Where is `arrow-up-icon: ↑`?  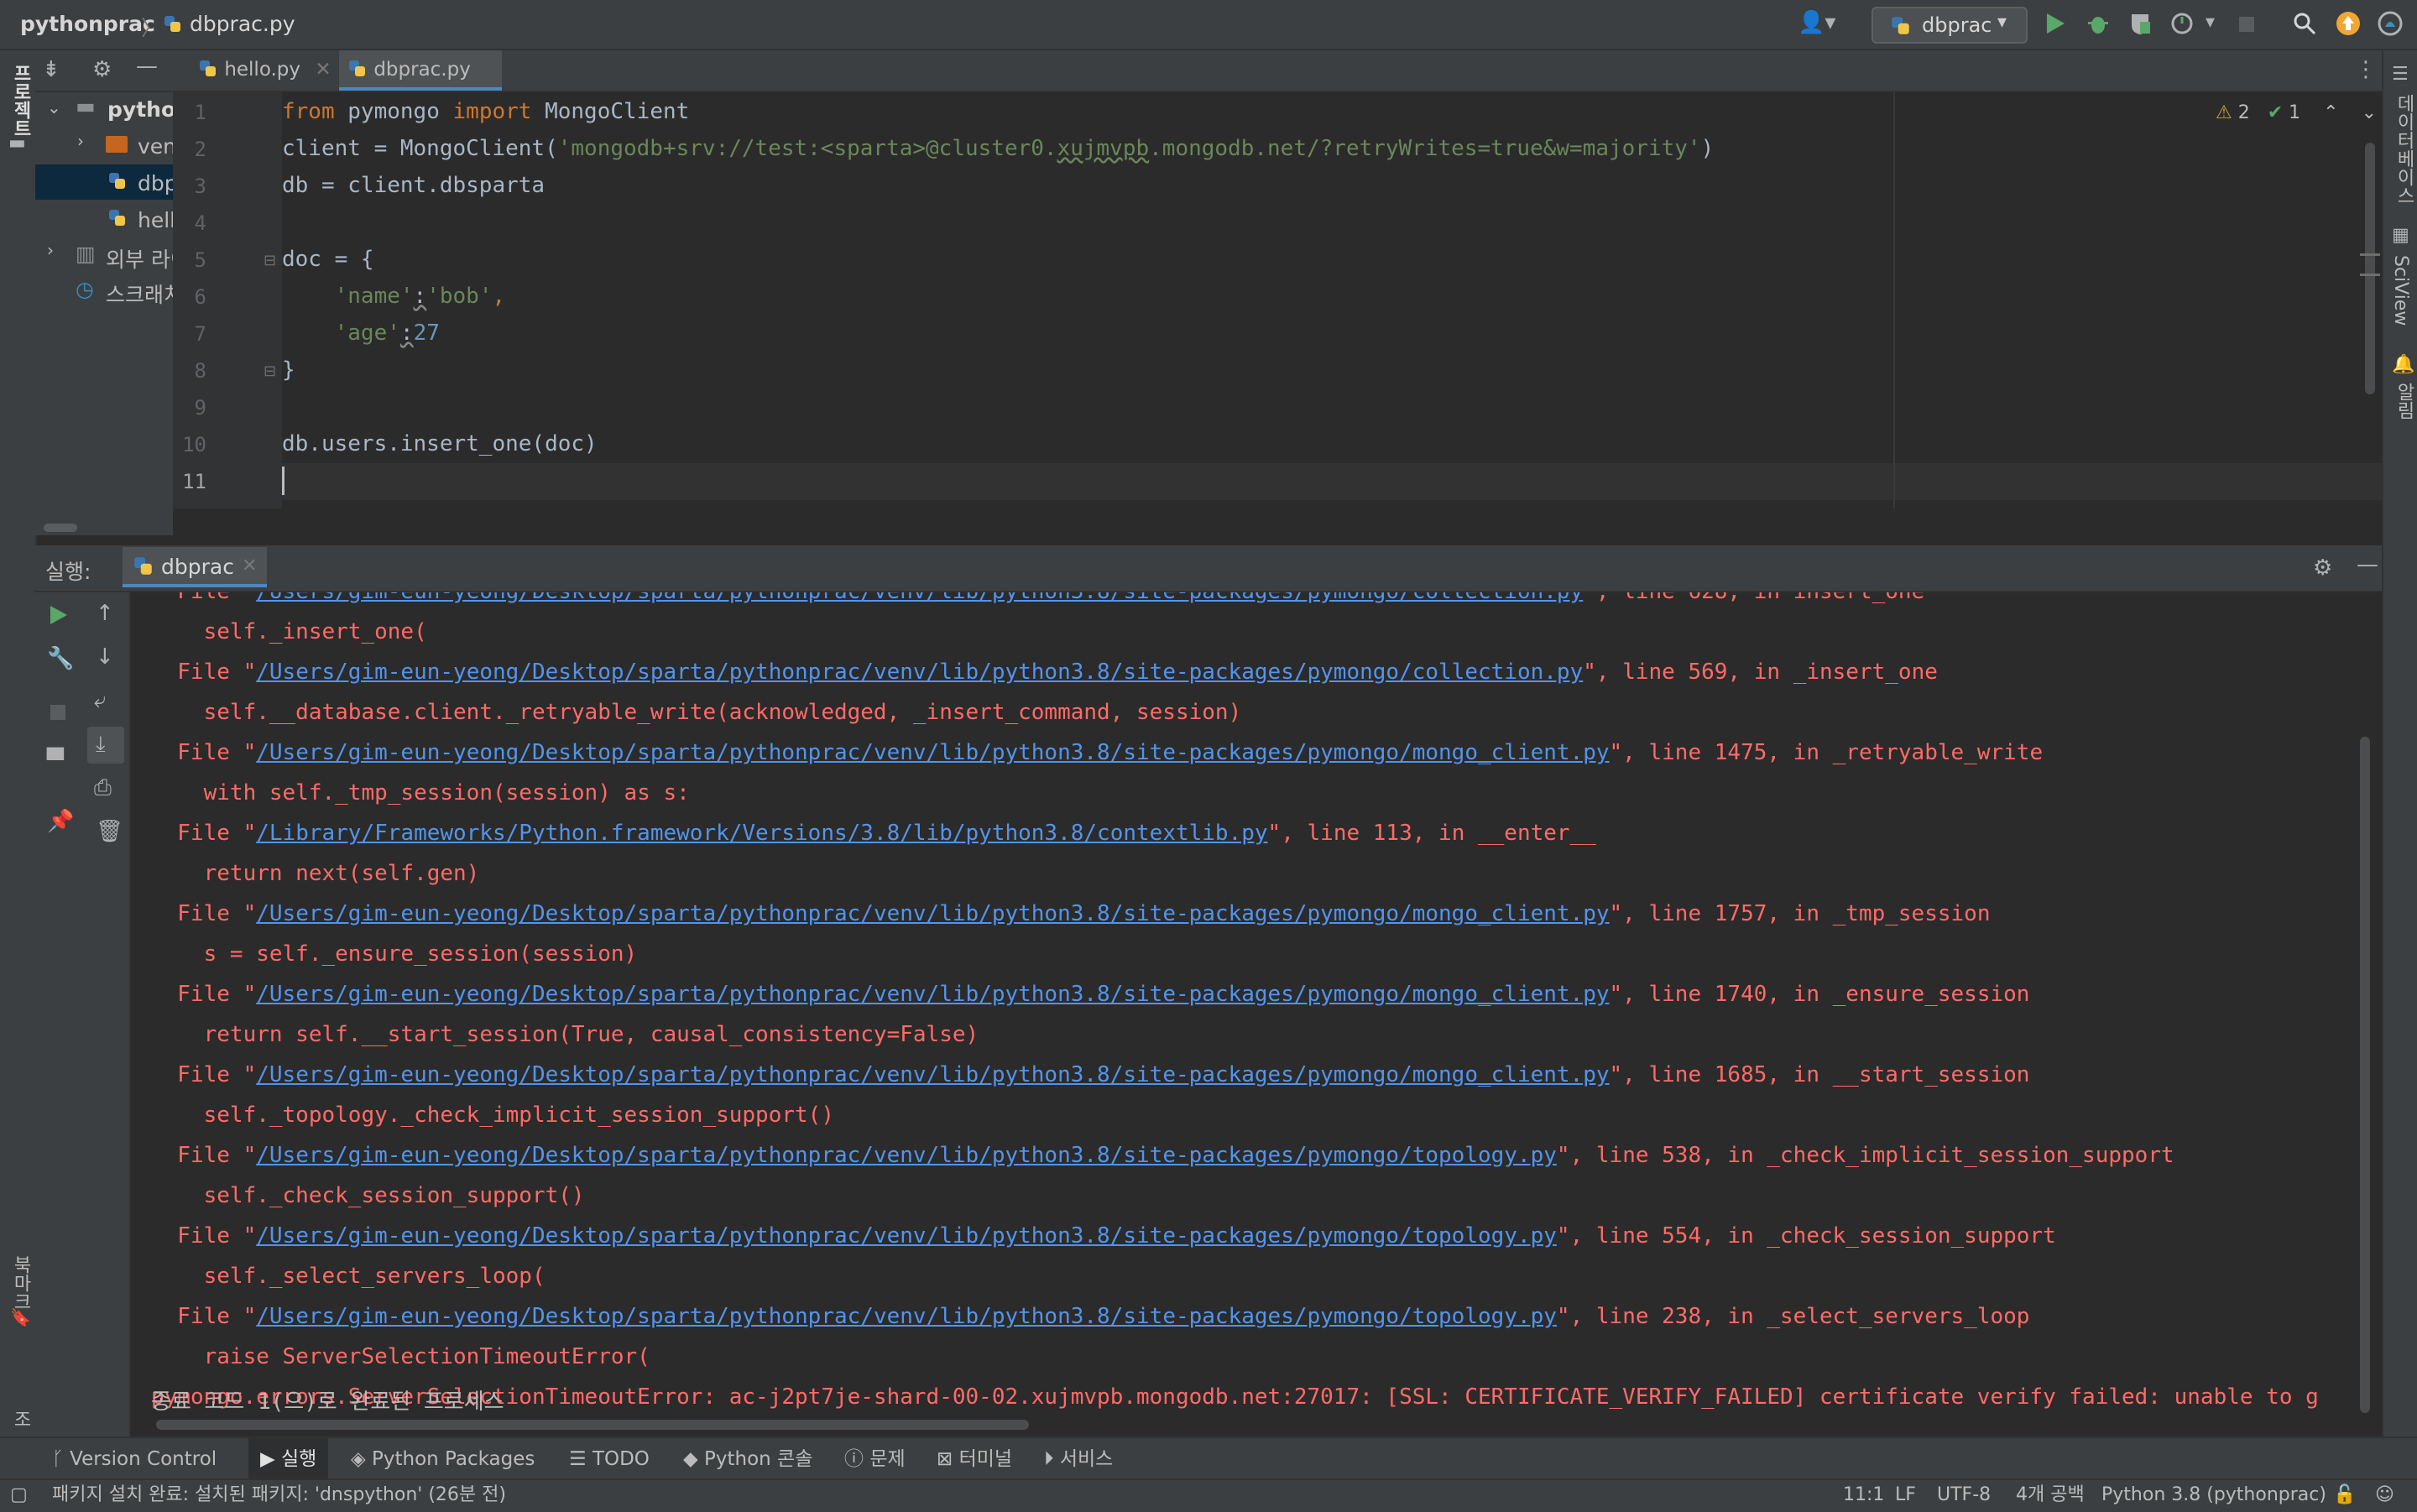 arrow-up-icon: ↑ is located at coordinates (105, 613).